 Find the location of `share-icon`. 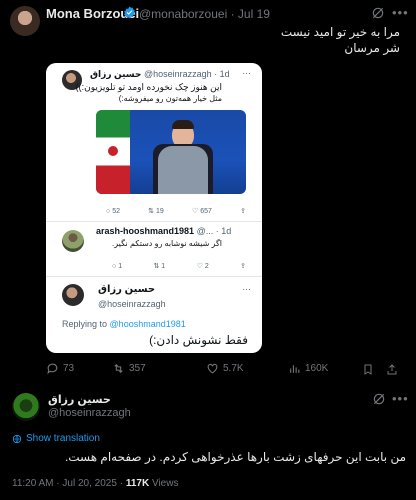

share-icon is located at coordinates (392, 369).